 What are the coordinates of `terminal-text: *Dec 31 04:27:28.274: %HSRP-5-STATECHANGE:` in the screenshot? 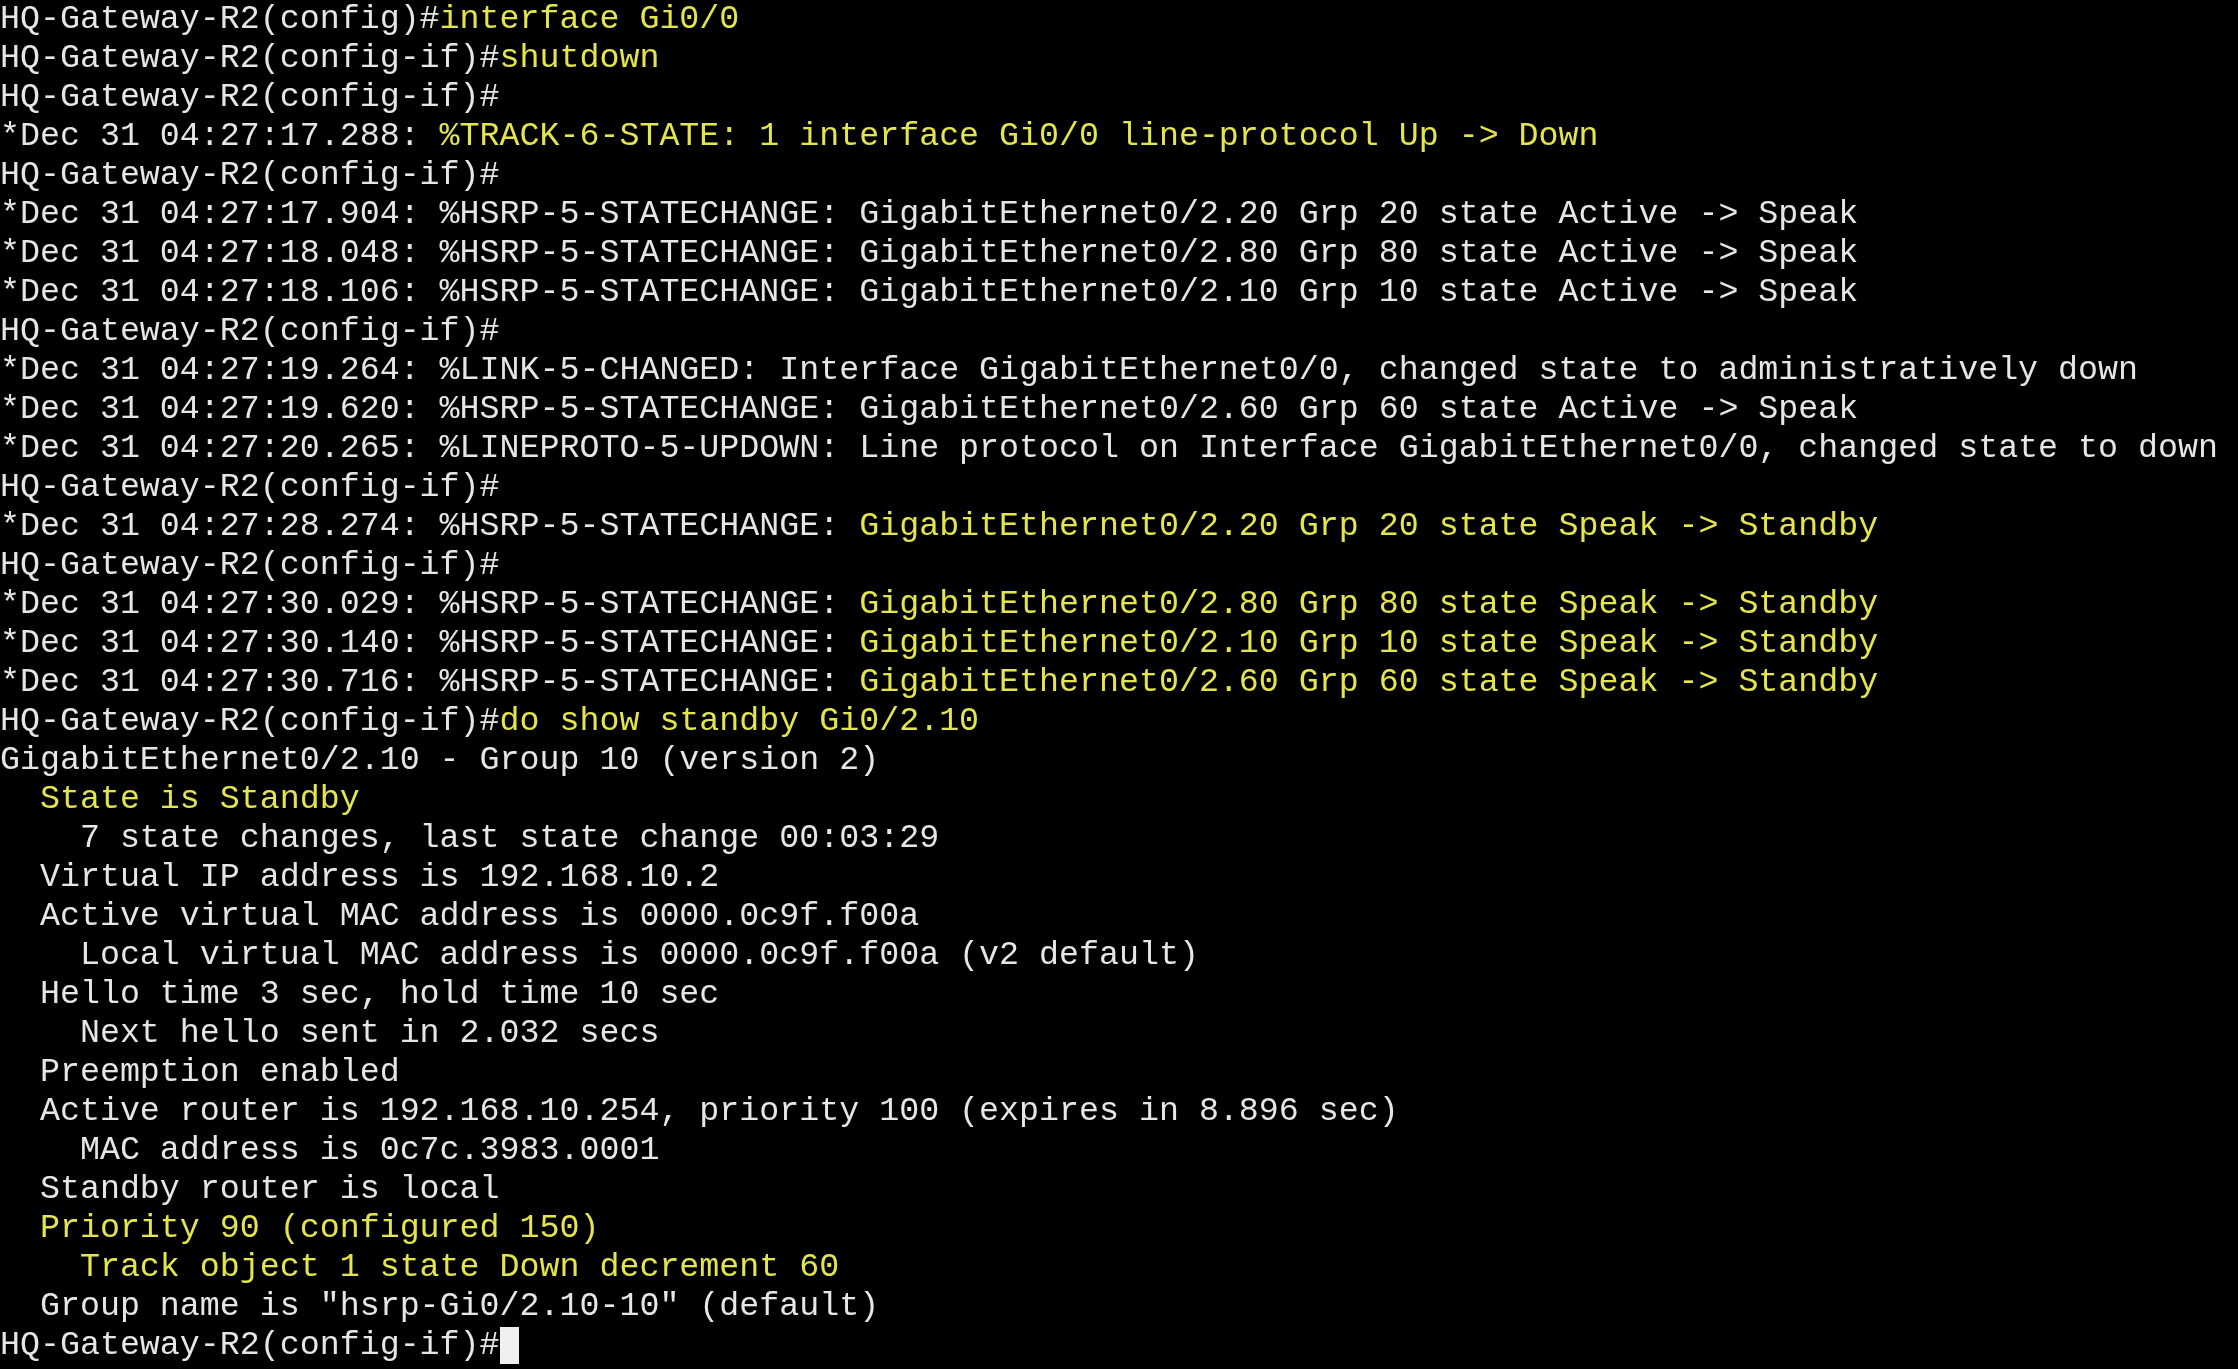 It's located at (420, 526).